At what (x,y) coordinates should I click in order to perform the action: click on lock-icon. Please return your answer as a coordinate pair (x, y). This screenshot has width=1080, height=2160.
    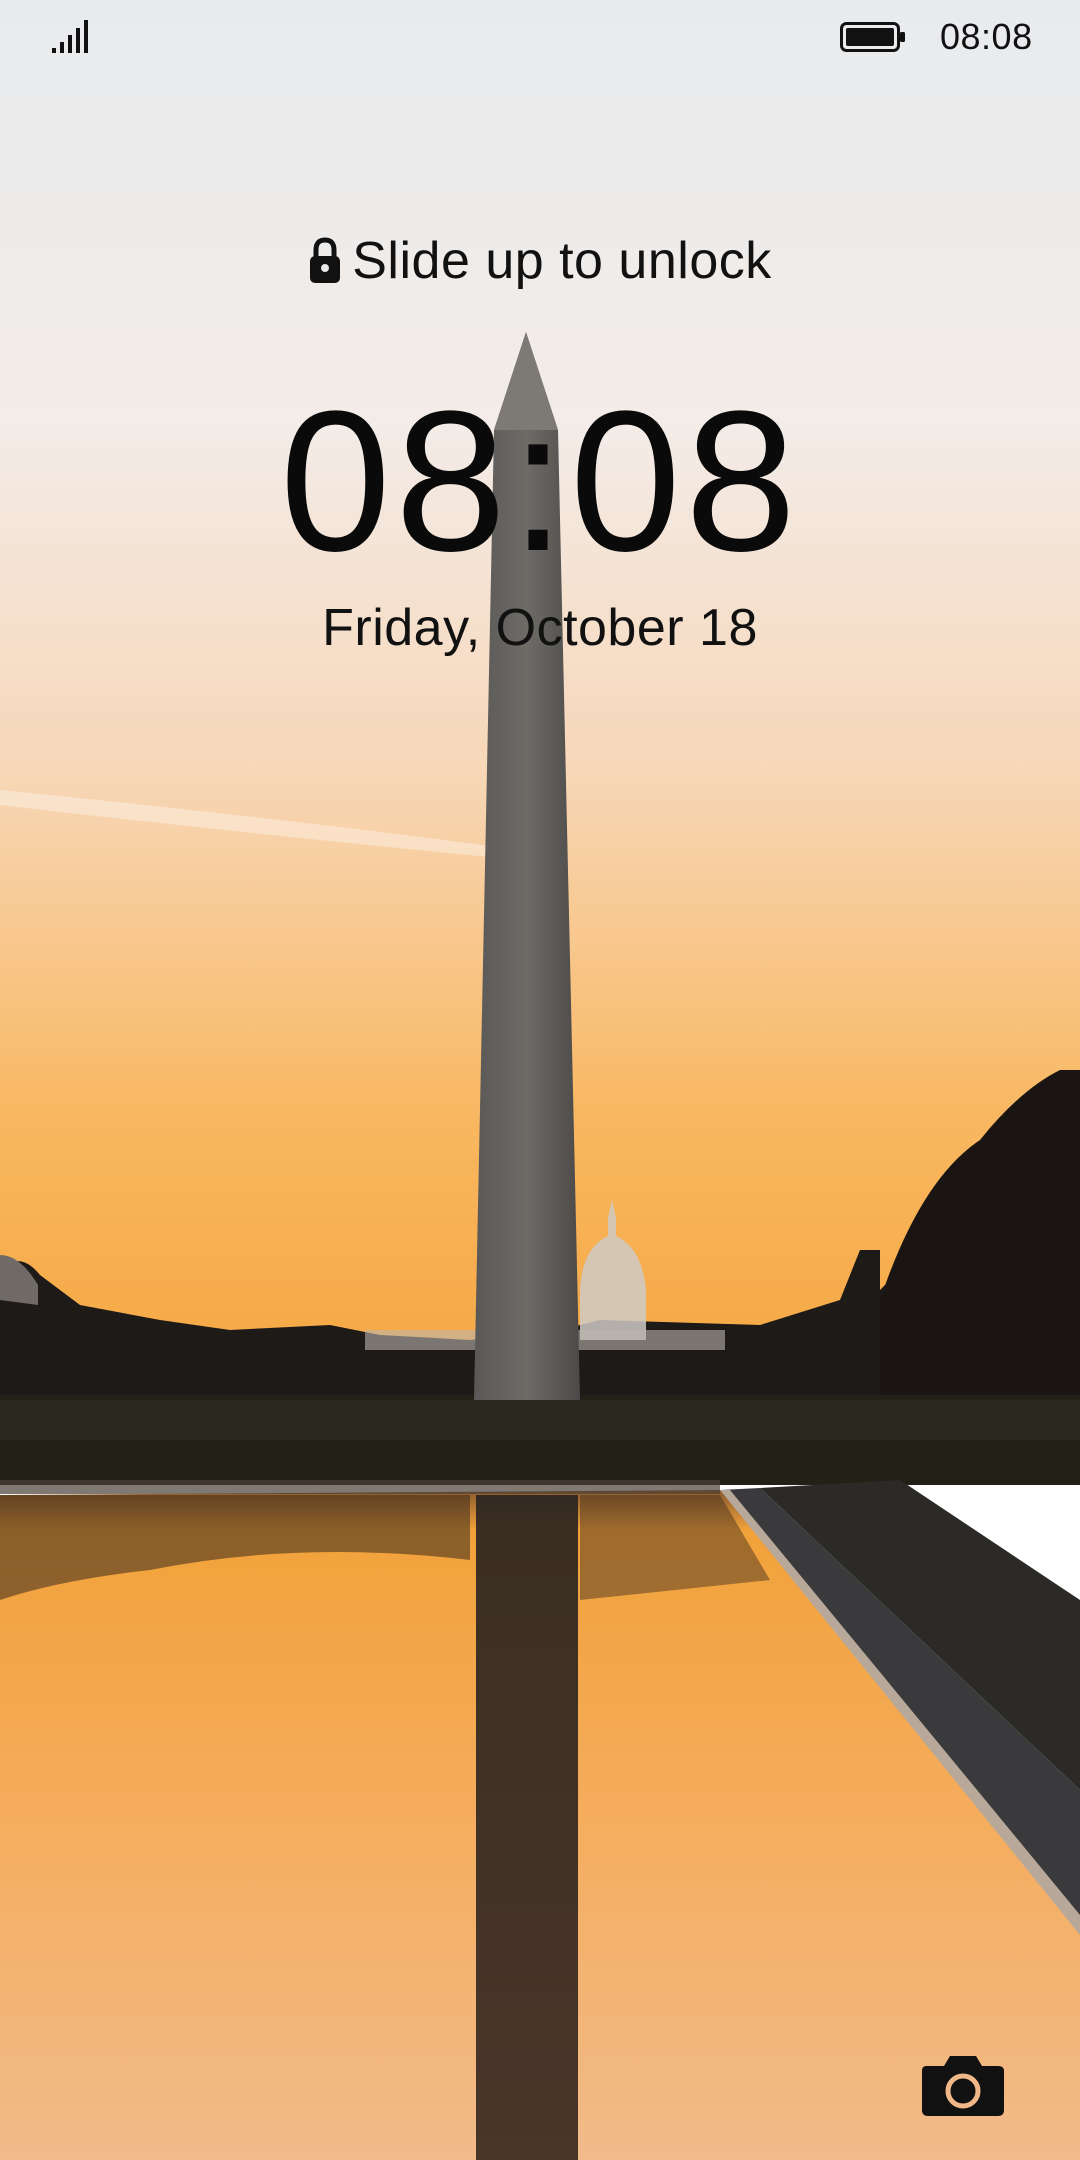
    Looking at the image, I should click on (325, 260).